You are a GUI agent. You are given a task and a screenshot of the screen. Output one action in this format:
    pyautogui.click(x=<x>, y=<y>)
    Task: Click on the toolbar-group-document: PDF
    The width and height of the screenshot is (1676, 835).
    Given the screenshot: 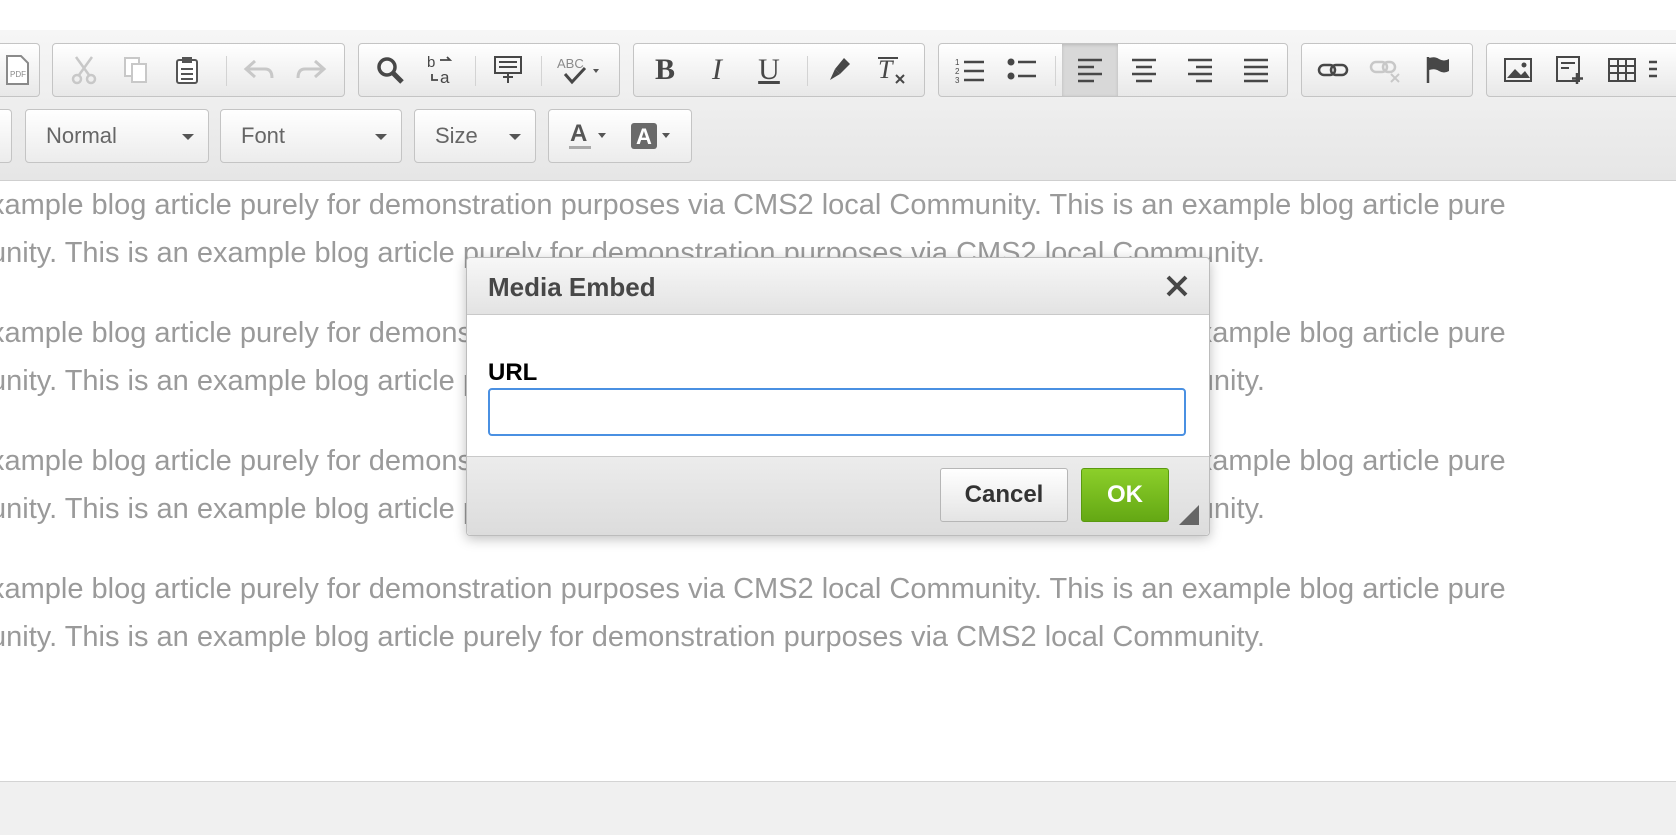 What is the action you would take?
    pyautogui.click(x=20, y=70)
    